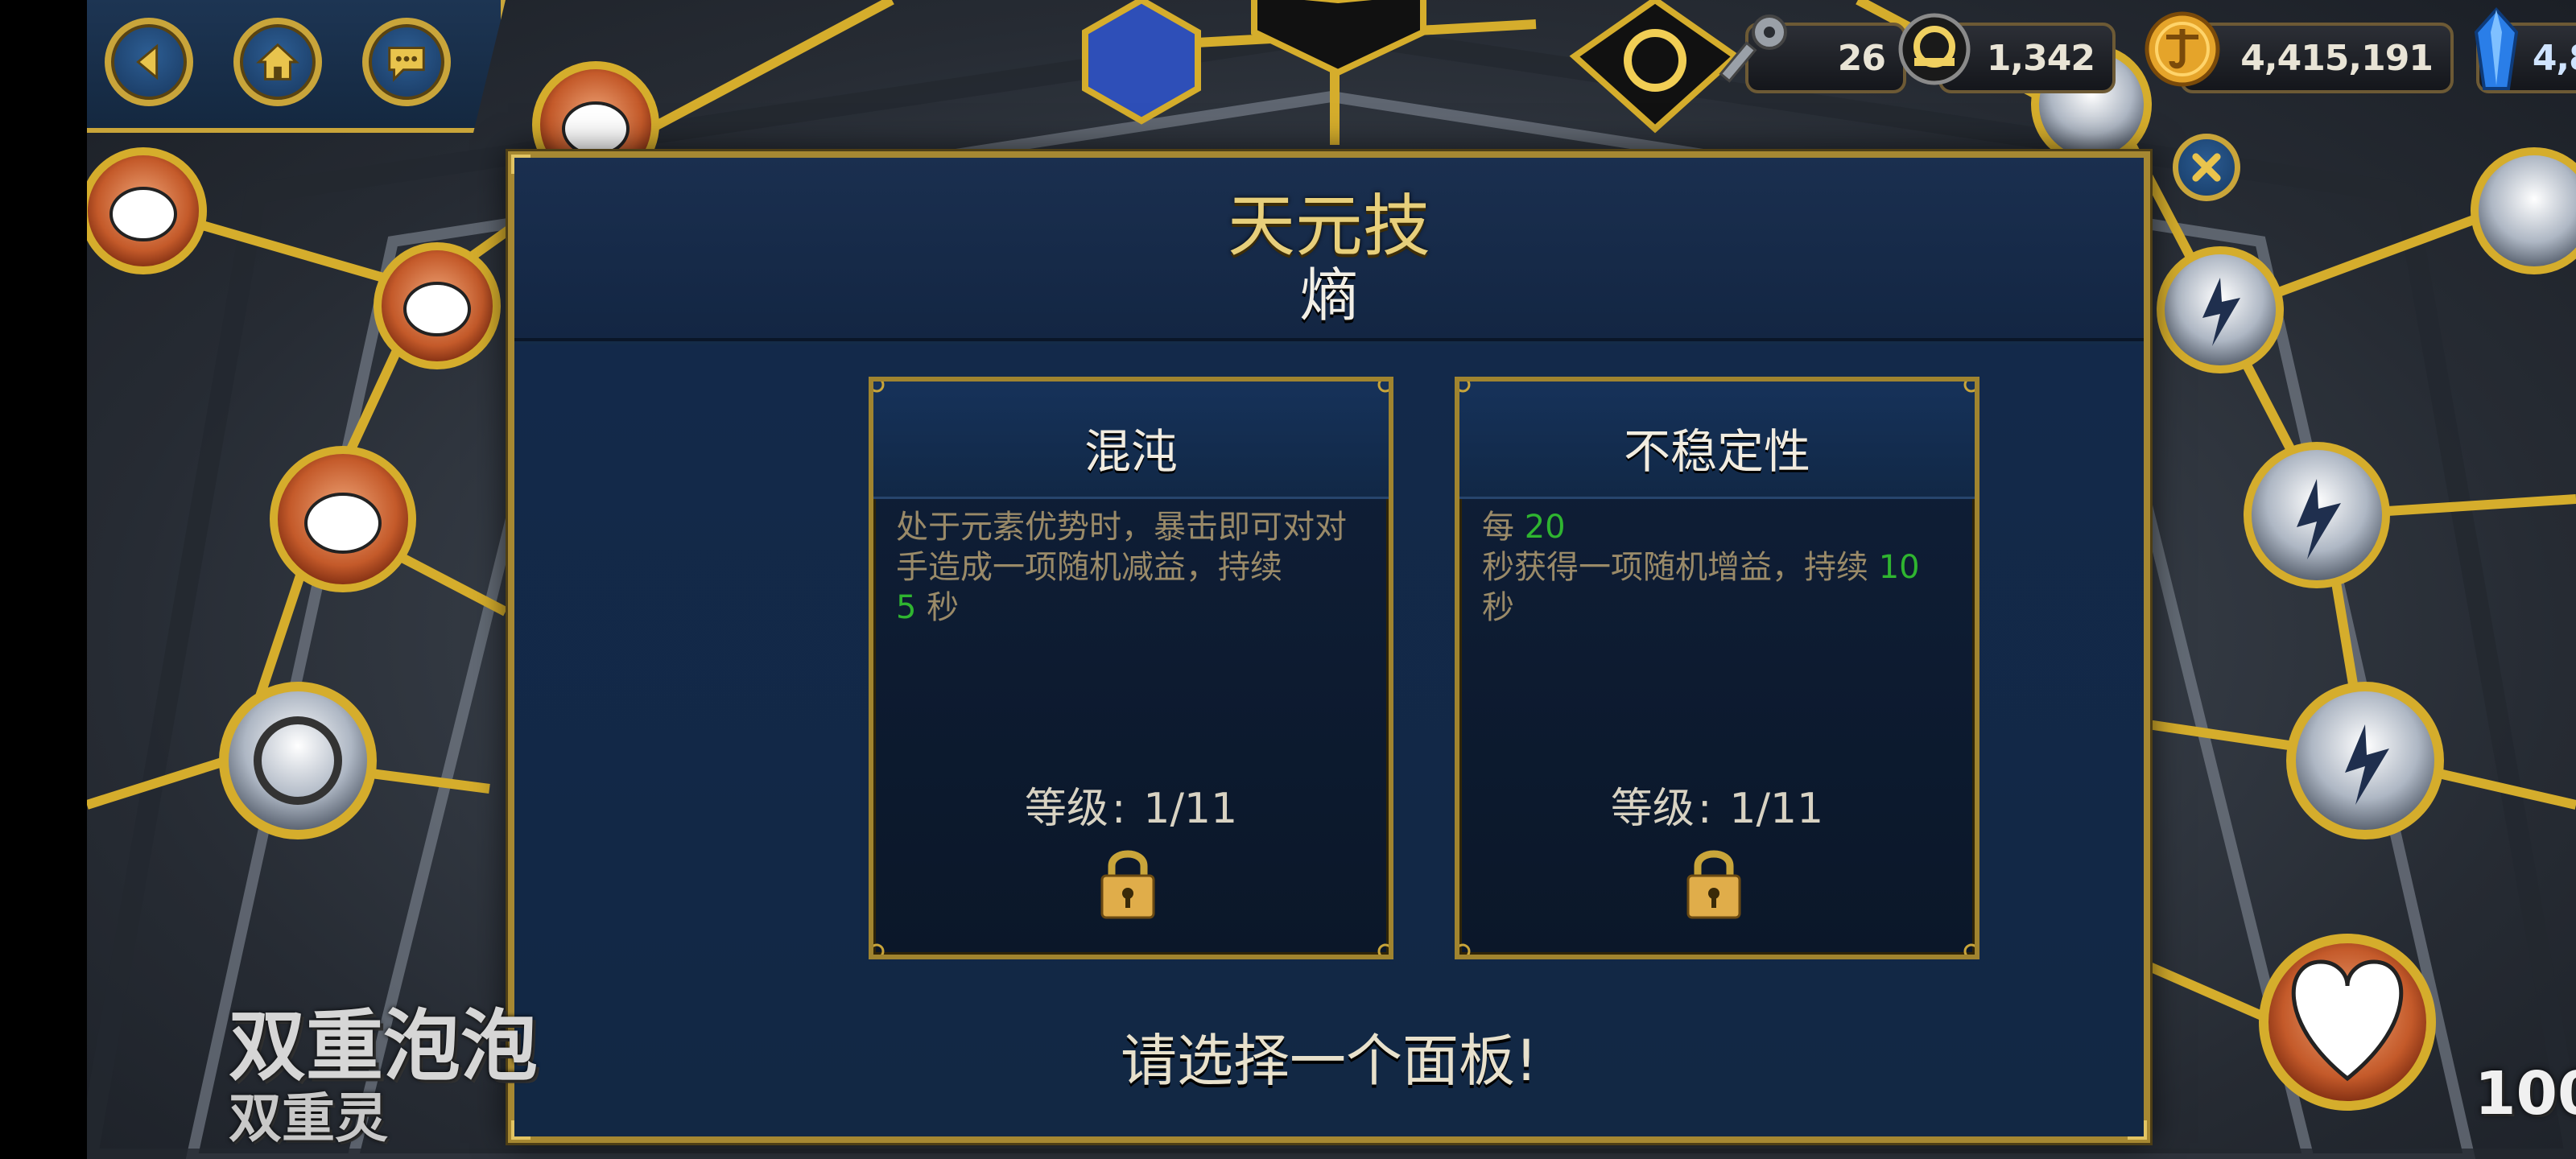 The width and height of the screenshot is (2576, 1159). Describe the element at coordinates (2337, 58) in the screenshot. I see `gold-count: 4,415,191` at that location.